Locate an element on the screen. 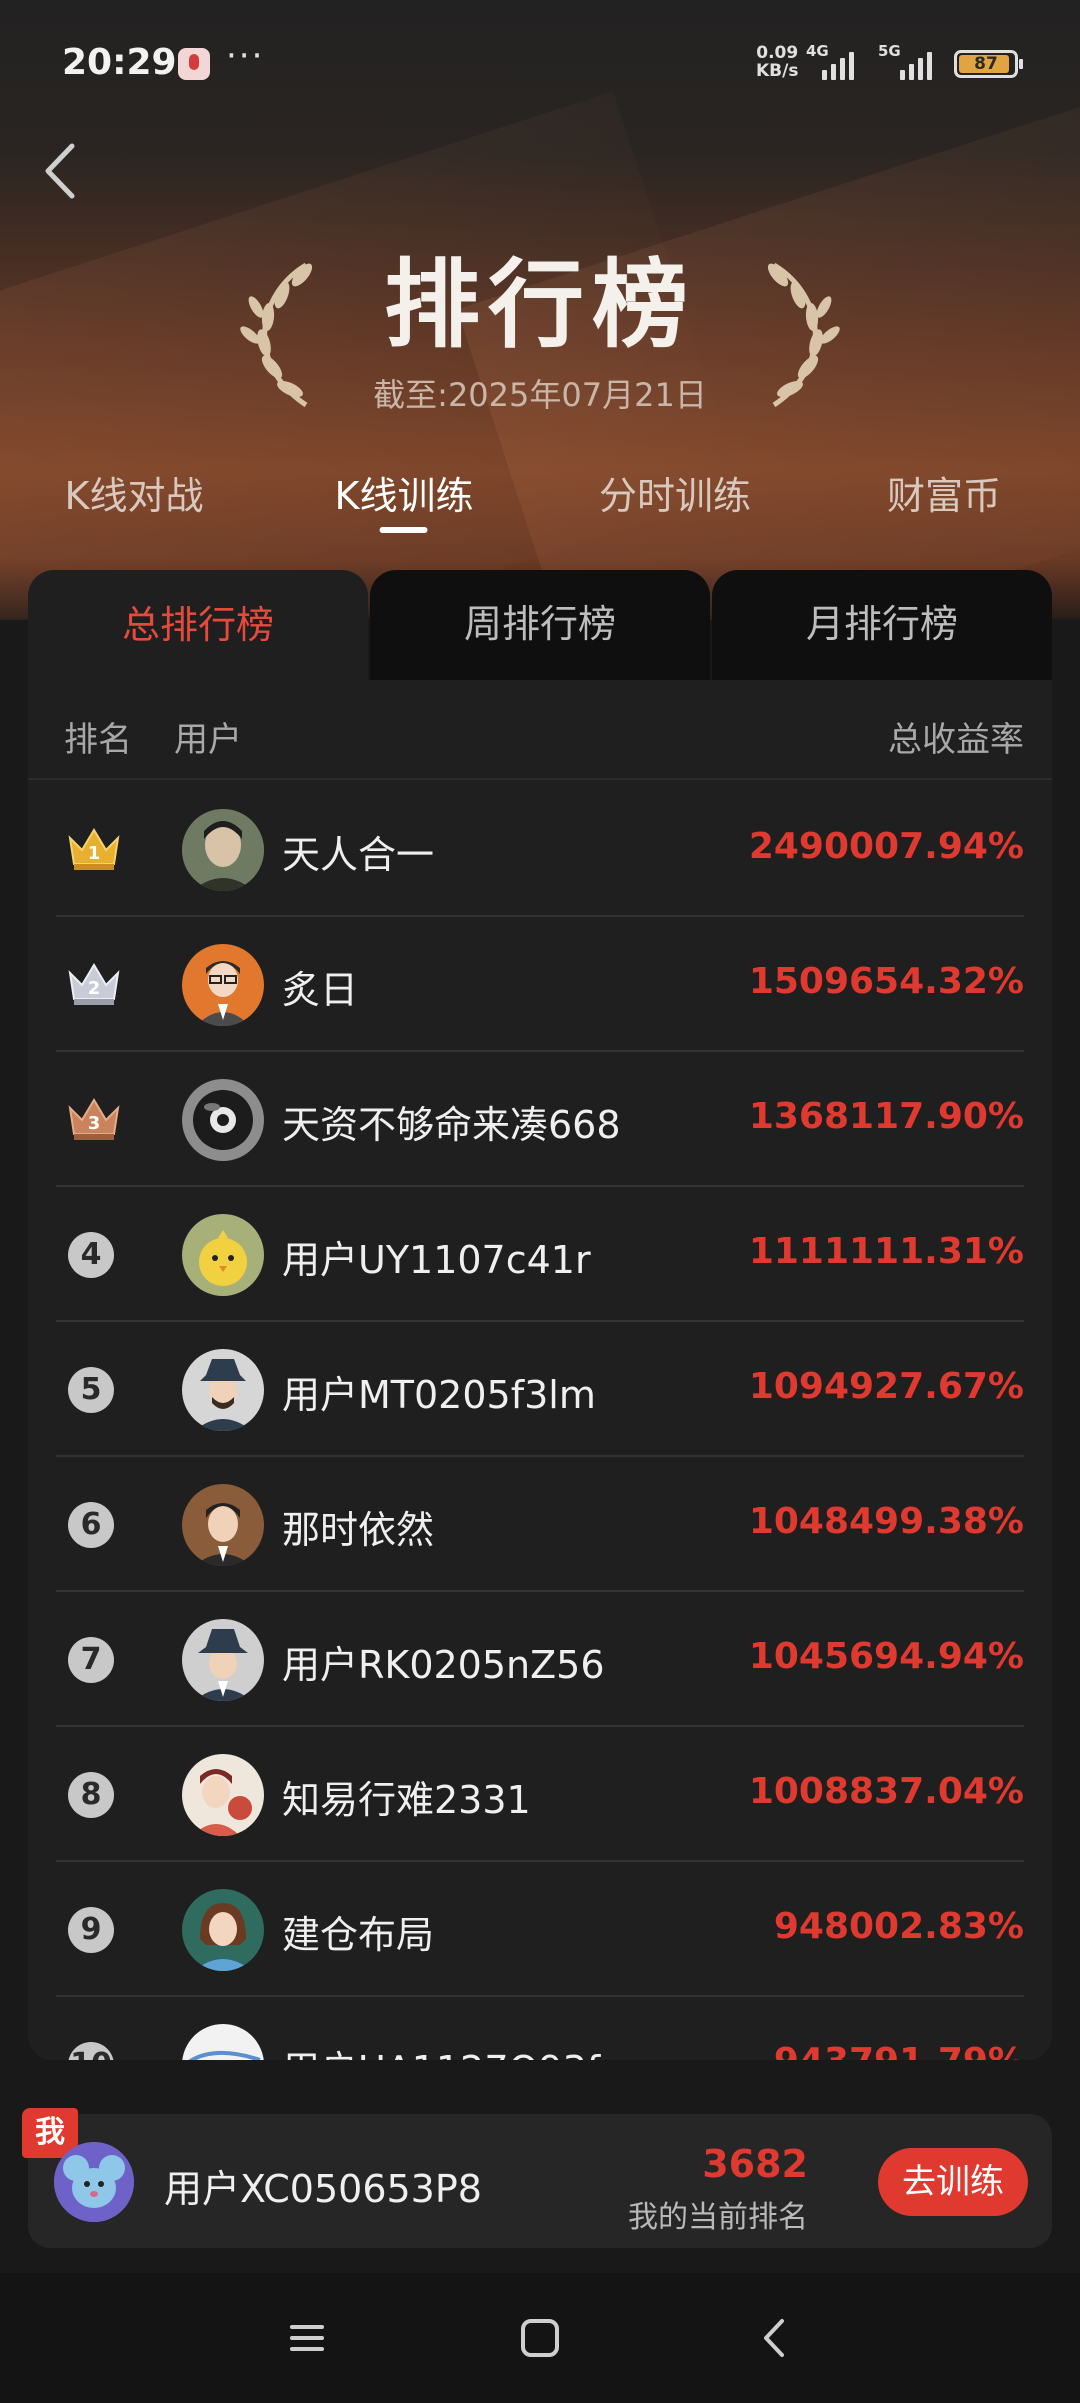 The width and height of the screenshot is (1080, 2403). table-row: 3 天资不够命来凑668 1368117.90% is located at coordinates (540, 1119).